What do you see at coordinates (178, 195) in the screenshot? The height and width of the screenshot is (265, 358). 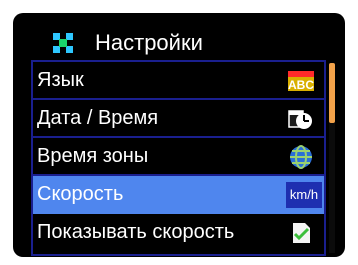 I see `menu-item-speed: Скорость km/h` at bounding box center [178, 195].